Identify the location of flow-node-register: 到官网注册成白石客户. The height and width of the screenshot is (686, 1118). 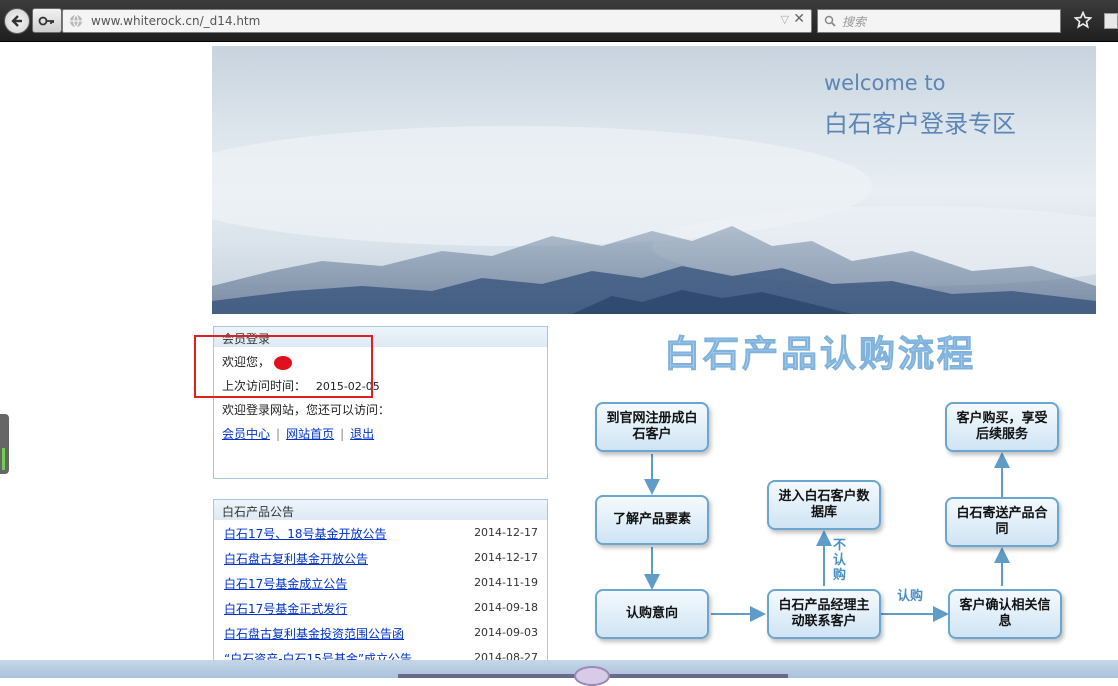
(652, 427).